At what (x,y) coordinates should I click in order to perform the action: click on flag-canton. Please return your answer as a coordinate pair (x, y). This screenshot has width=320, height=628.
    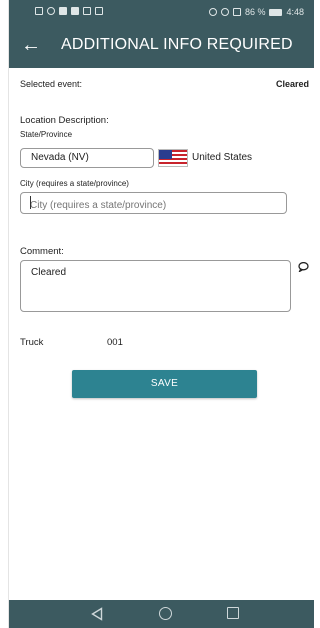
    Looking at the image, I should click on (165, 154).